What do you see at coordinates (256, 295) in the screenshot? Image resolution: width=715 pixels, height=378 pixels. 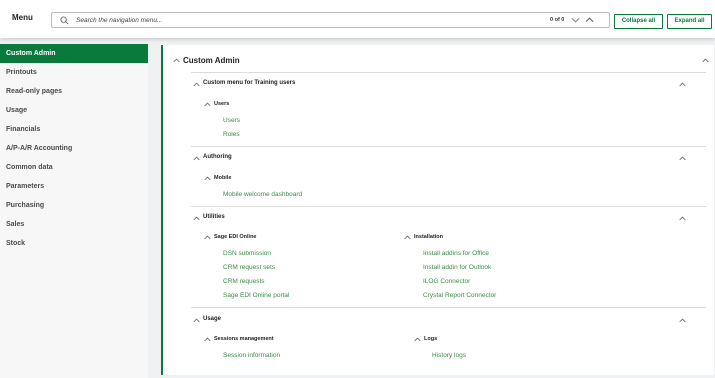 I see `link-sage-edi-online-portal: Sage EDI Online portal` at bounding box center [256, 295].